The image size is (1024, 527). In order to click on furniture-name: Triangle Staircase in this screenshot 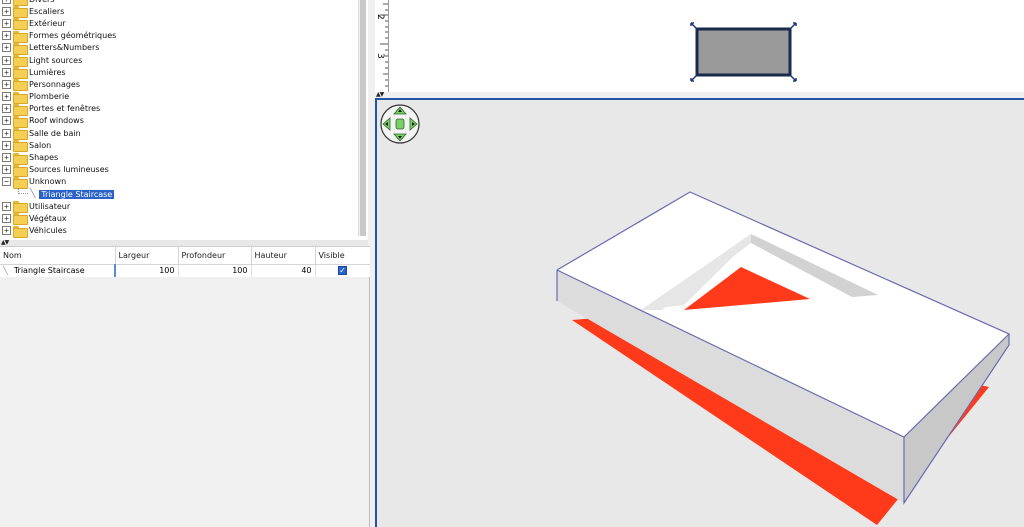, I will do `click(49, 271)`.